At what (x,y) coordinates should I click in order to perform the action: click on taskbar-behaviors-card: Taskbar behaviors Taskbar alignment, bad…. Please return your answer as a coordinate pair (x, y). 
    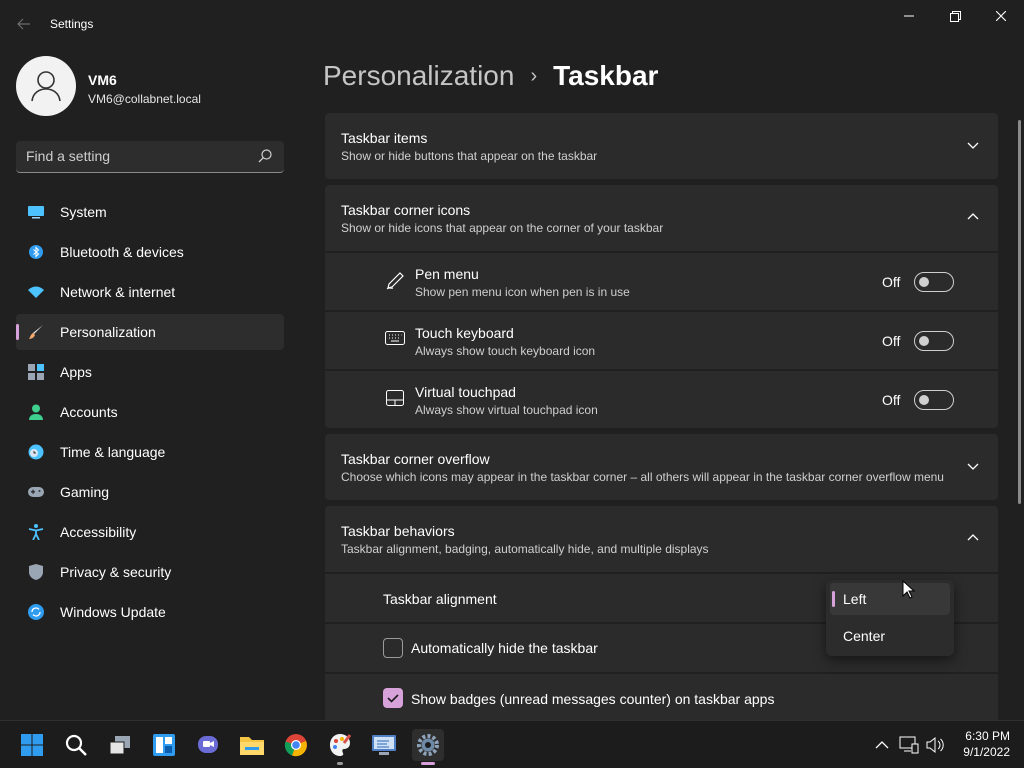
    Looking at the image, I should click on (661, 539).